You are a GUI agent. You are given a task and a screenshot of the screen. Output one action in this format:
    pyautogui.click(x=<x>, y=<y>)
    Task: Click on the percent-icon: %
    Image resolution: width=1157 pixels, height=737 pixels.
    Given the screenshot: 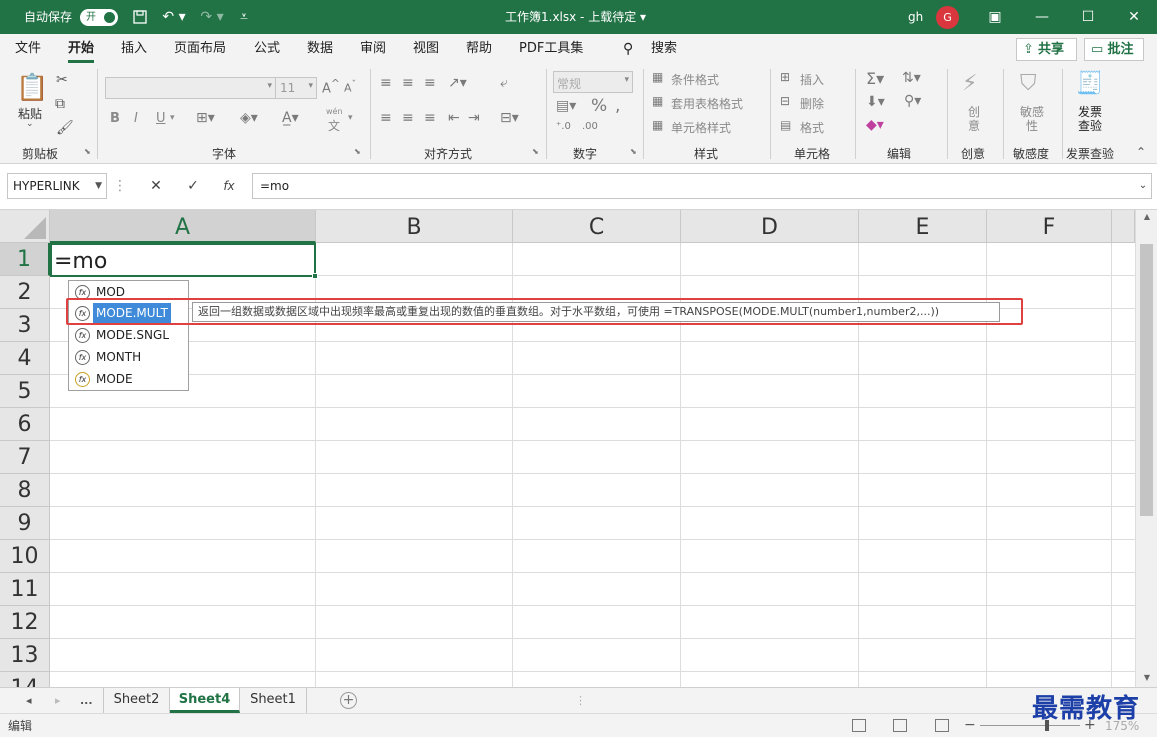 What is the action you would take?
    pyautogui.click(x=599, y=106)
    